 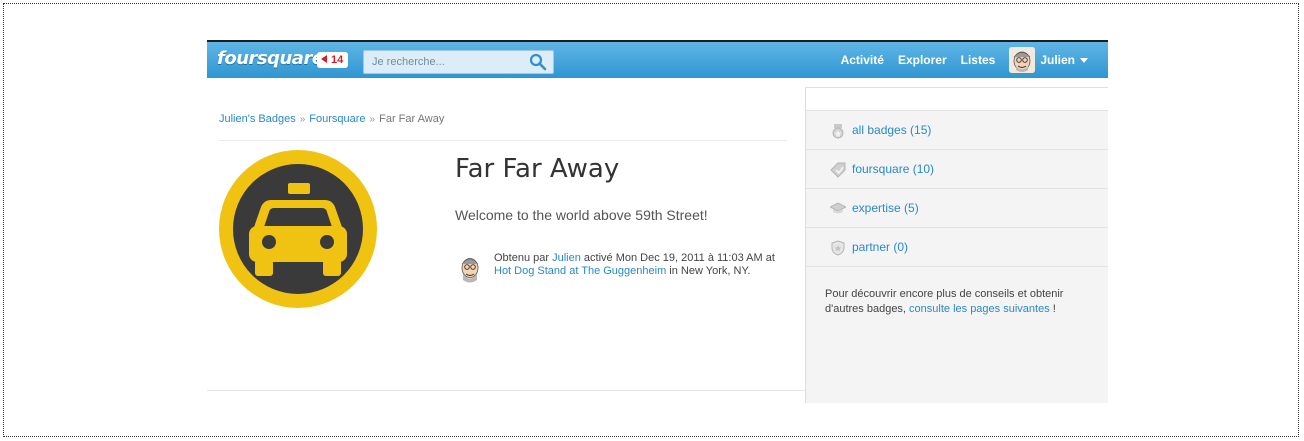 What do you see at coordinates (337, 119) in the screenshot?
I see `breadcrumb-foursquare: Foursquare` at bounding box center [337, 119].